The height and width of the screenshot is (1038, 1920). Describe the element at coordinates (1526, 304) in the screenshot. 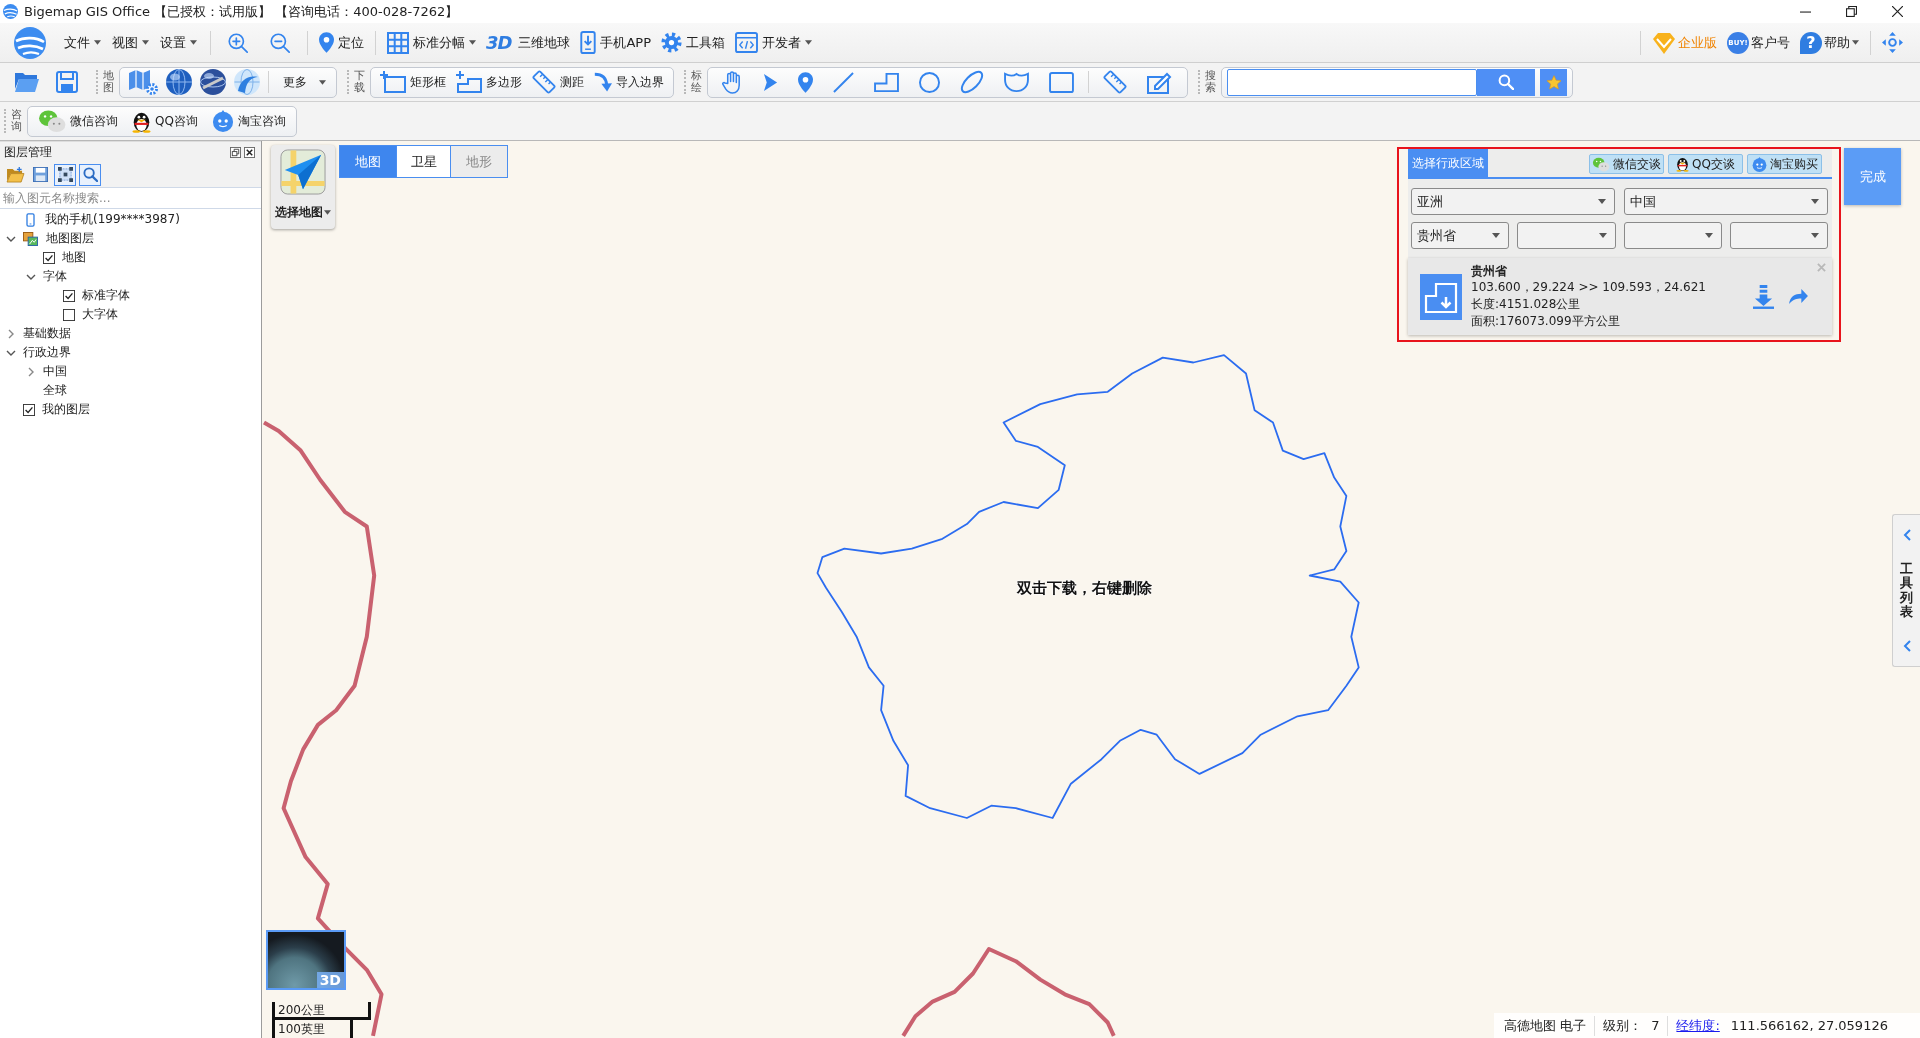

I see `length-text: 长度:4151.028公里` at that location.